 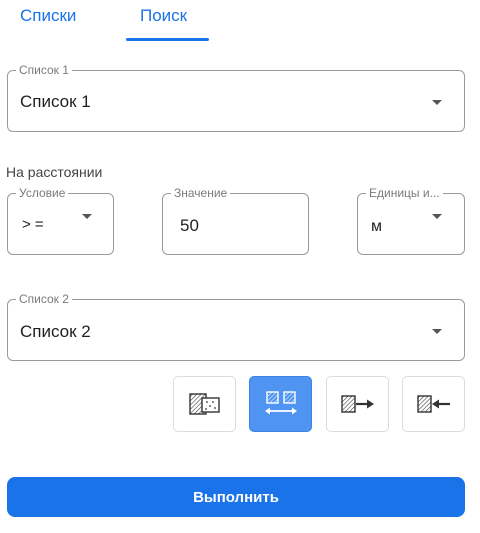 I want to click on list2-legend: Список 2, so click(x=44, y=299).